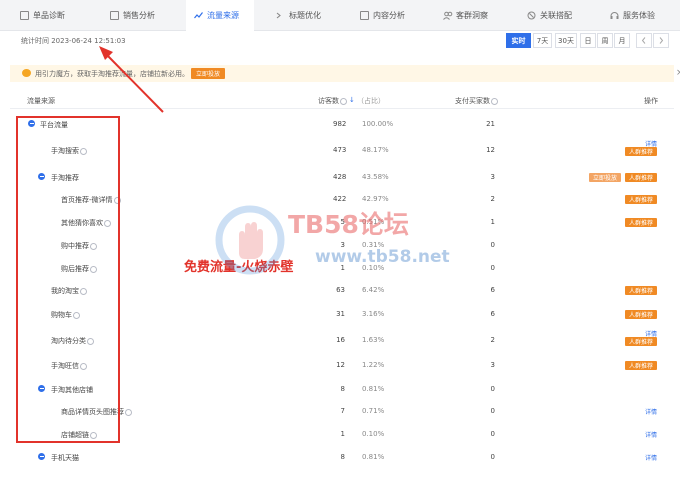 The width and height of the screenshot is (680, 477). I want to click on annotation-box, so click(68, 279).